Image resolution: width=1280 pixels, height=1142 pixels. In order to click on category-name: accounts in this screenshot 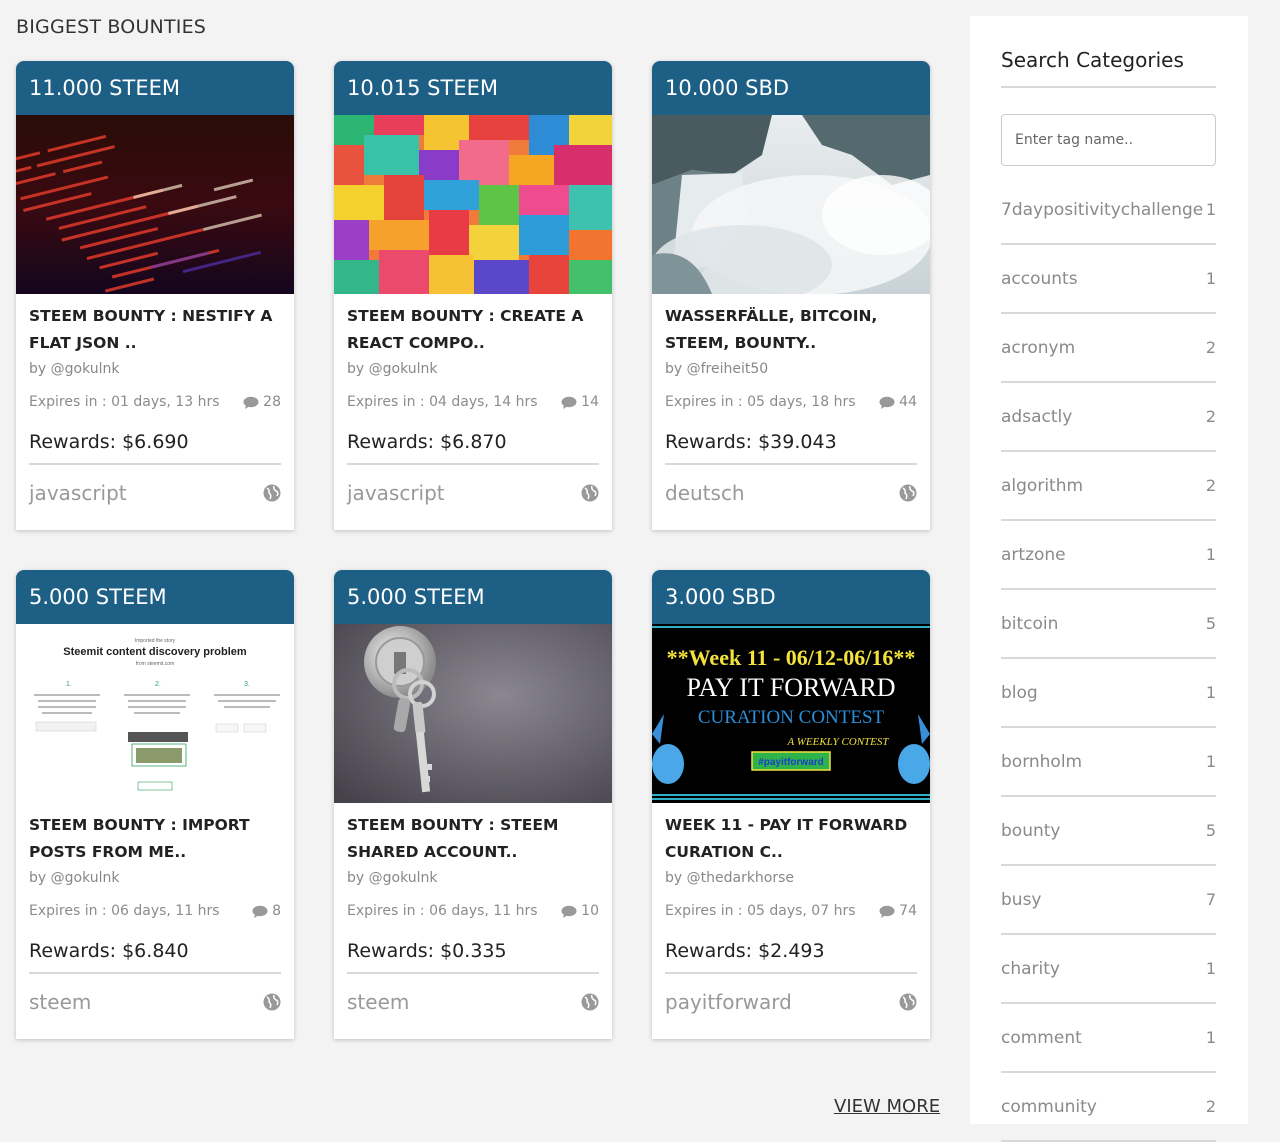, I will do `click(1039, 278)`.